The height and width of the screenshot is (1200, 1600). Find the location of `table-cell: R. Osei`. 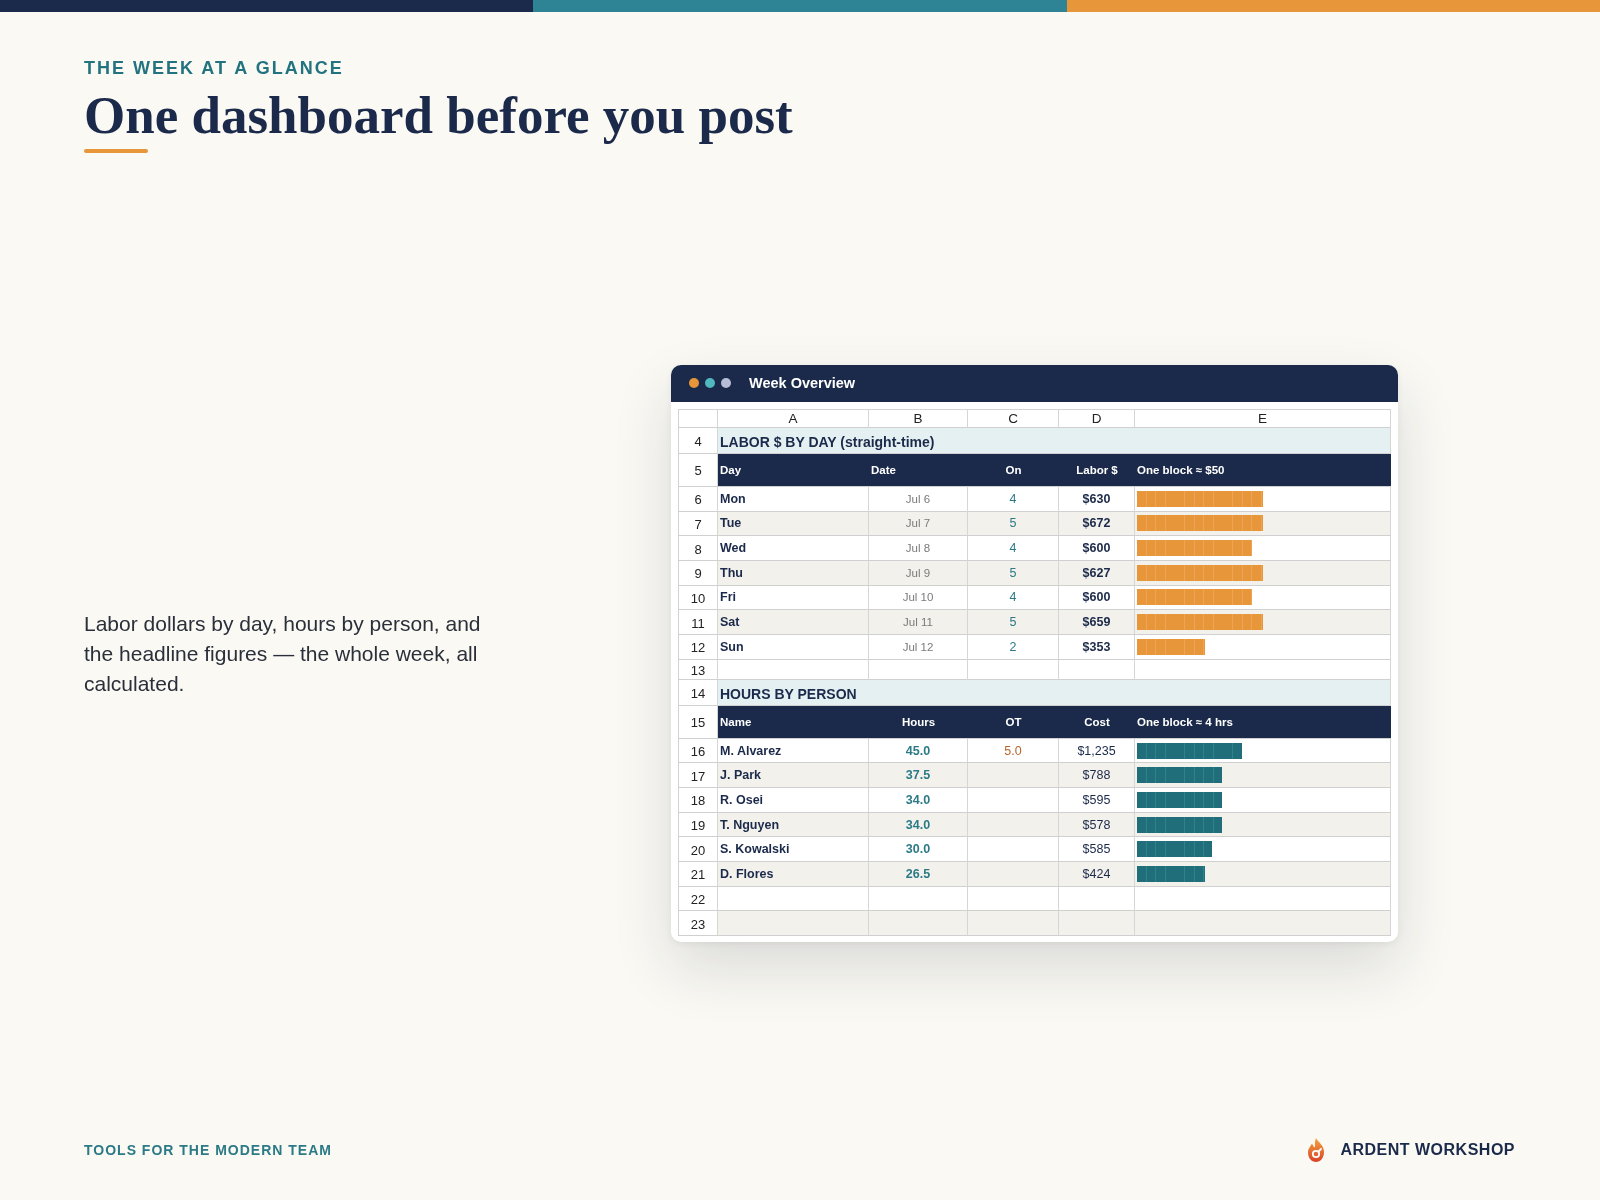

table-cell: R. Osei is located at coordinates (793, 800).